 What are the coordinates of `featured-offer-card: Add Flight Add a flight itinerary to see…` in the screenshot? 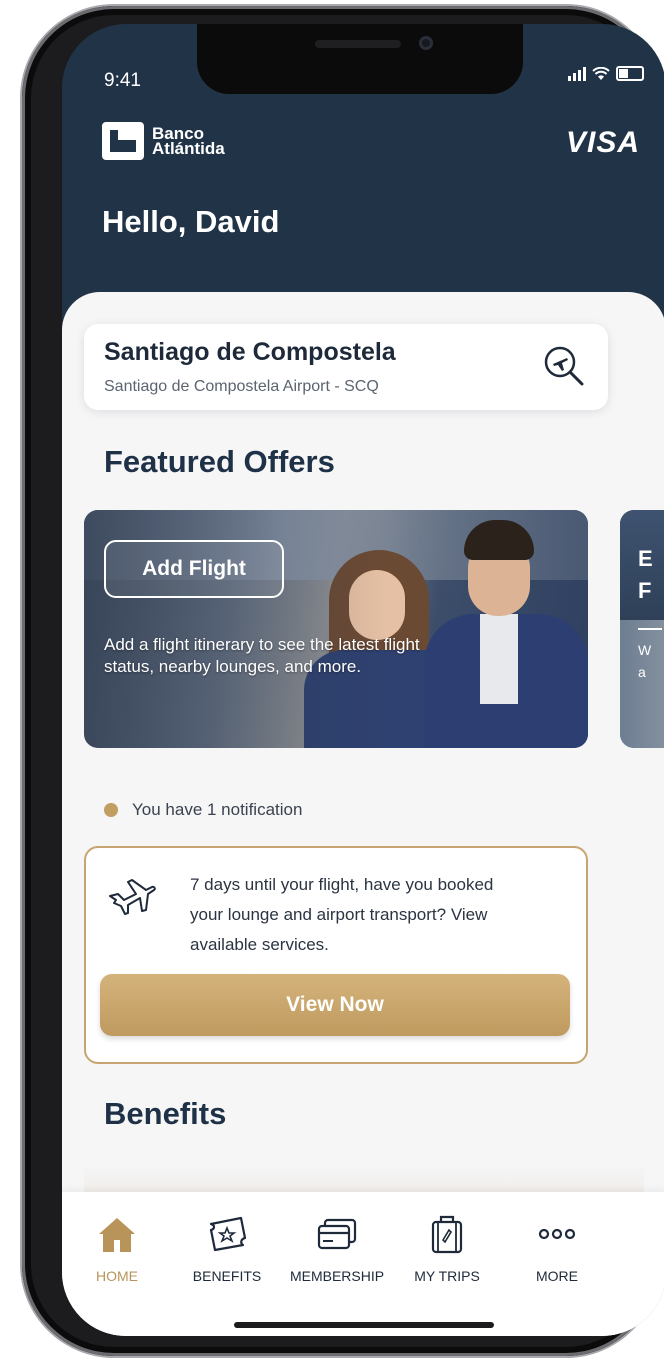 It's located at (336, 629).